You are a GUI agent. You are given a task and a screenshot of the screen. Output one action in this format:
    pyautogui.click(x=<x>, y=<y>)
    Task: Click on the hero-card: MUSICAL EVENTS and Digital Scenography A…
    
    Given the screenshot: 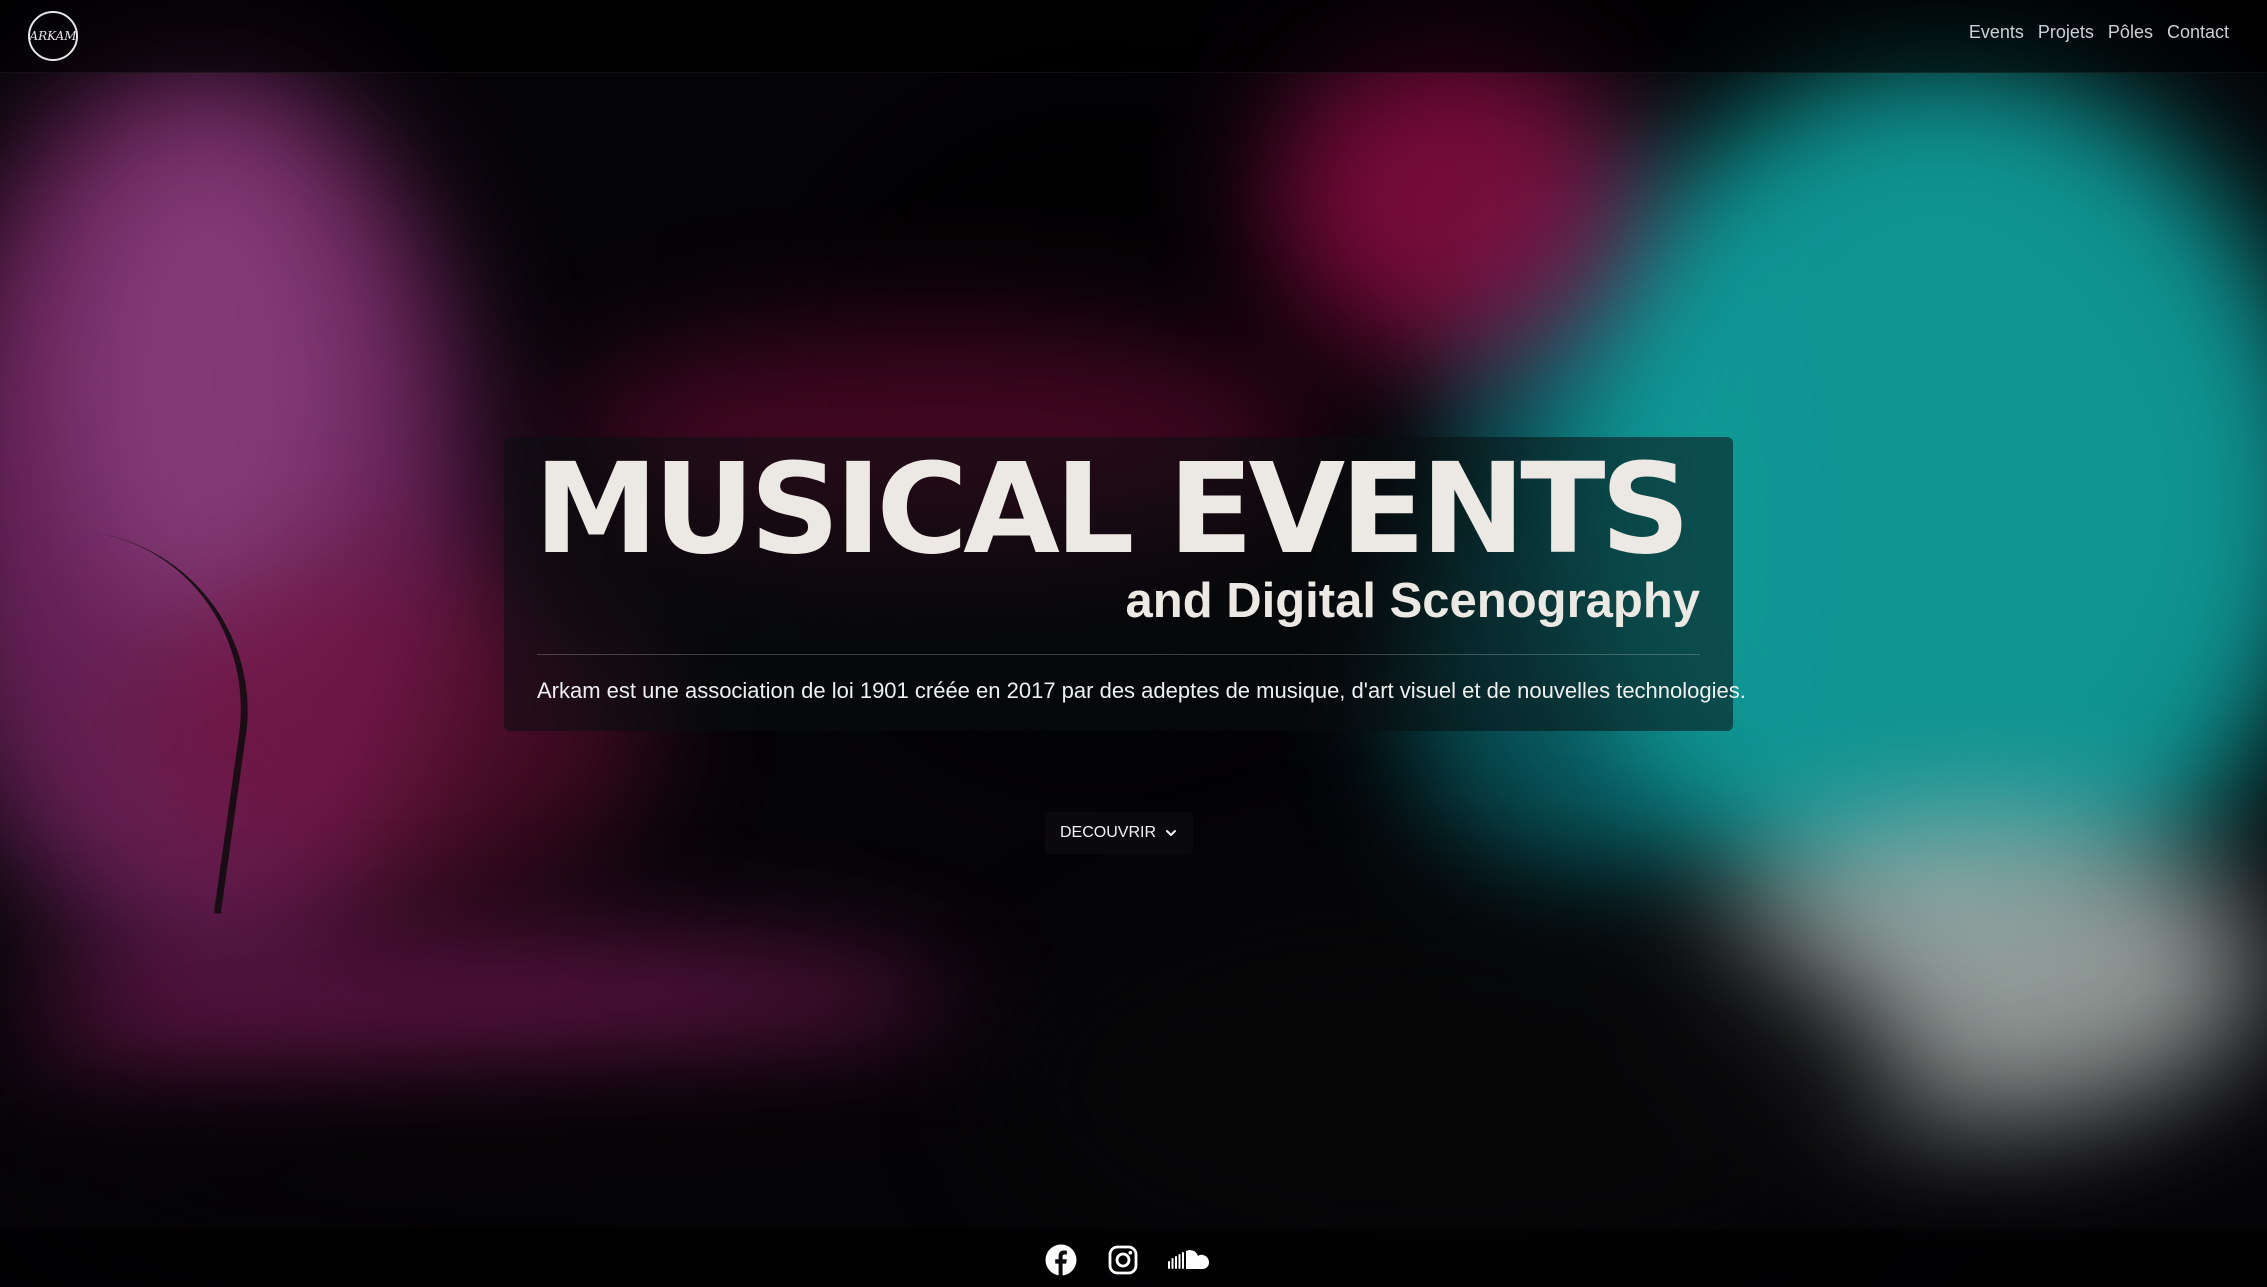 What is the action you would take?
    pyautogui.click(x=1125, y=584)
    